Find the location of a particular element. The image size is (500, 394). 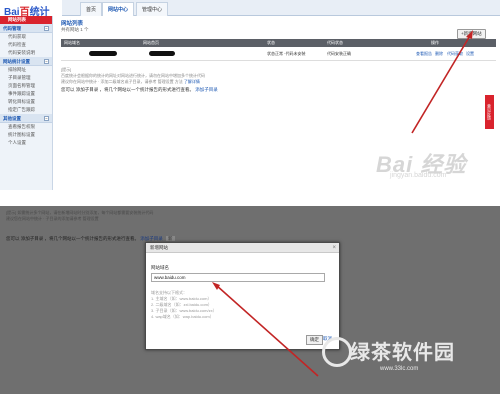

sidebar-group-code: 代码管理 − is located at coordinates (26, 28).